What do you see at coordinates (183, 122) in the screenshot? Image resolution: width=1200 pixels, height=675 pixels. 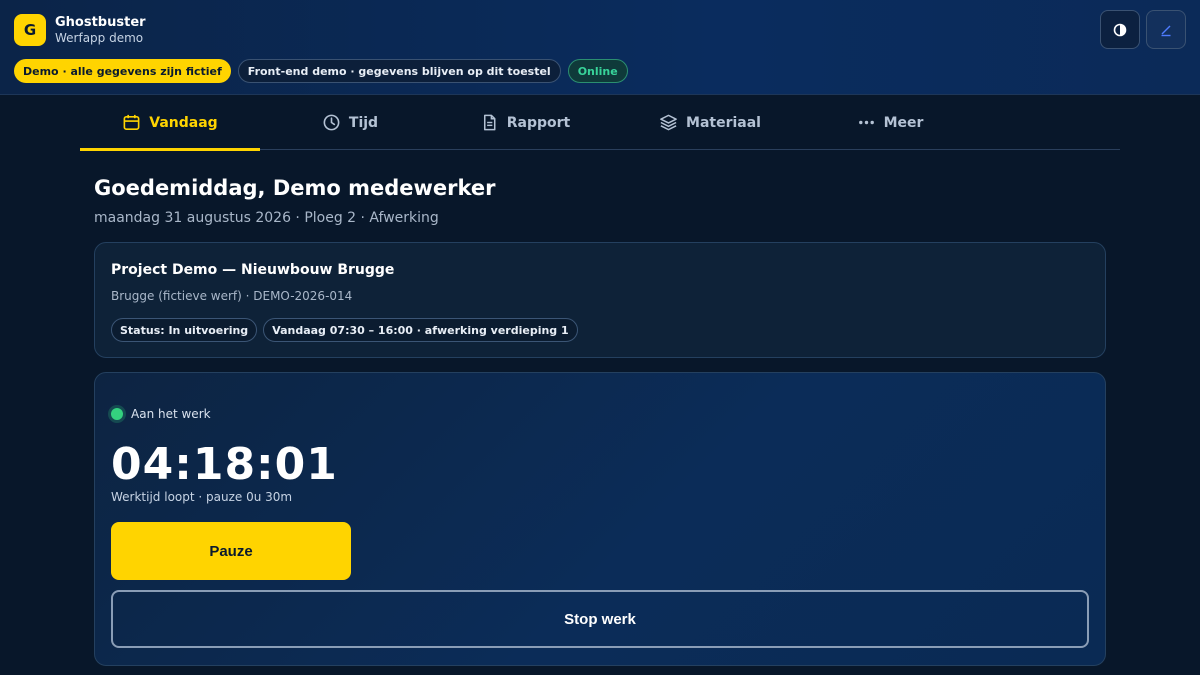 I see `tab-label: Vandaag` at bounding box center [183, 122].